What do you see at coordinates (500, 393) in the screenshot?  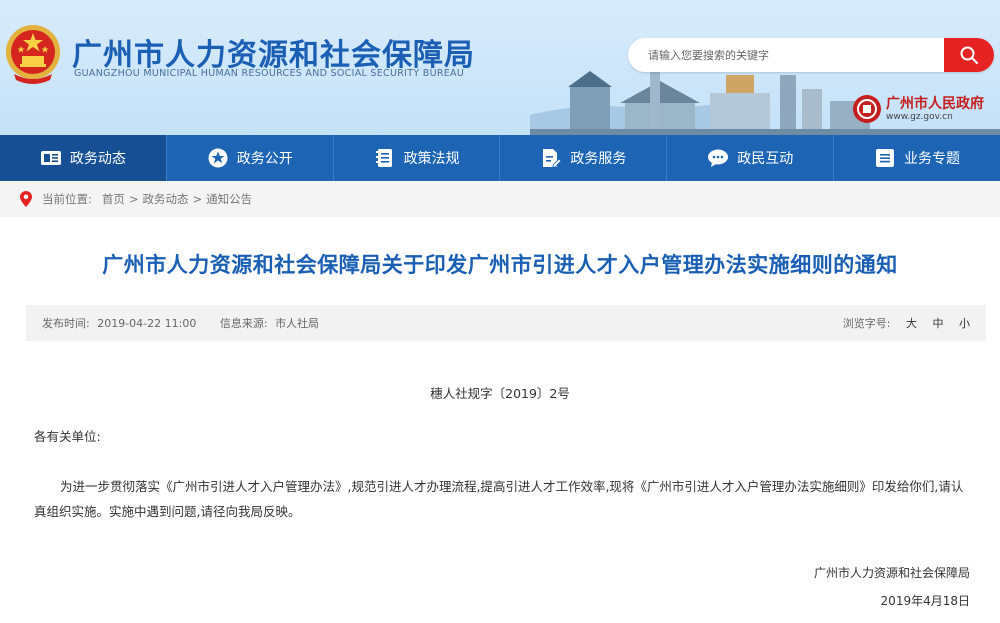 I see `document-number: 穗人社规字〔2019〕2号` at bounding box center [500, 393].